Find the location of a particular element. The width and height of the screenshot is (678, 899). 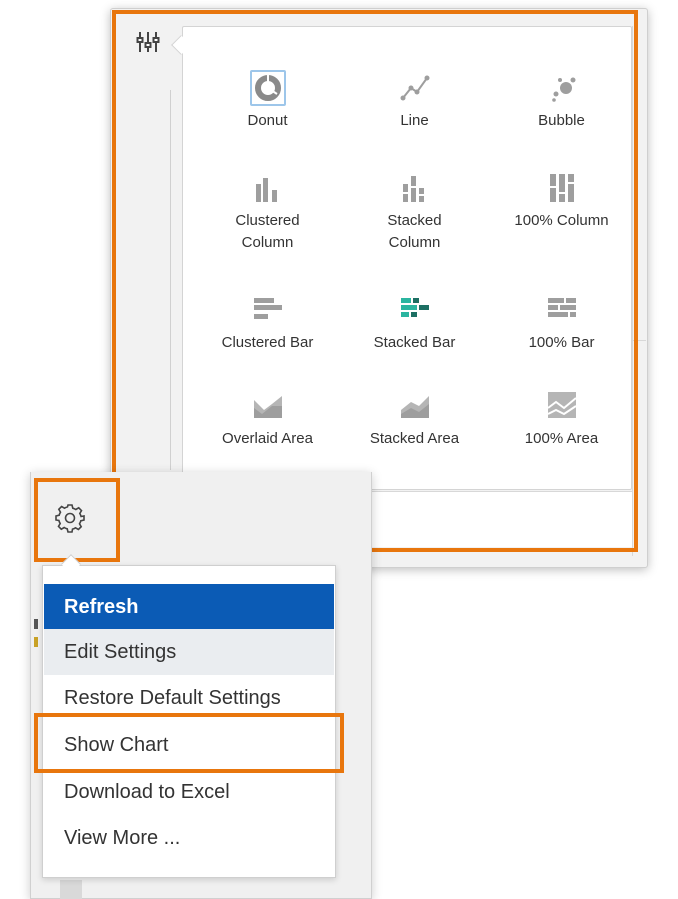

chart-option-stacked-area: Stacked Area is located at coordinates (414, 419).